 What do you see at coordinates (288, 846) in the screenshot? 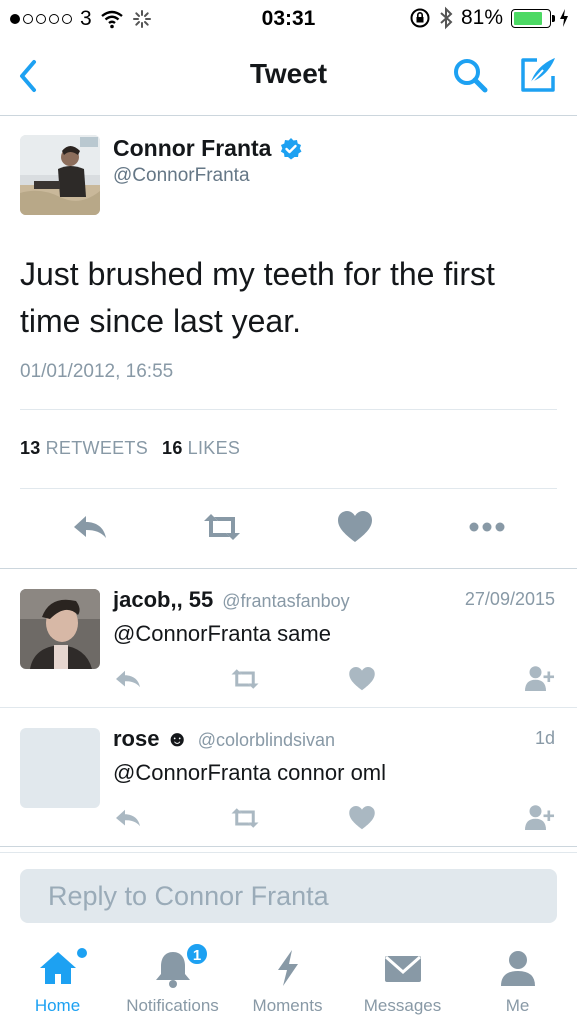
I see `section-separator` at bounding box center [288, 846].